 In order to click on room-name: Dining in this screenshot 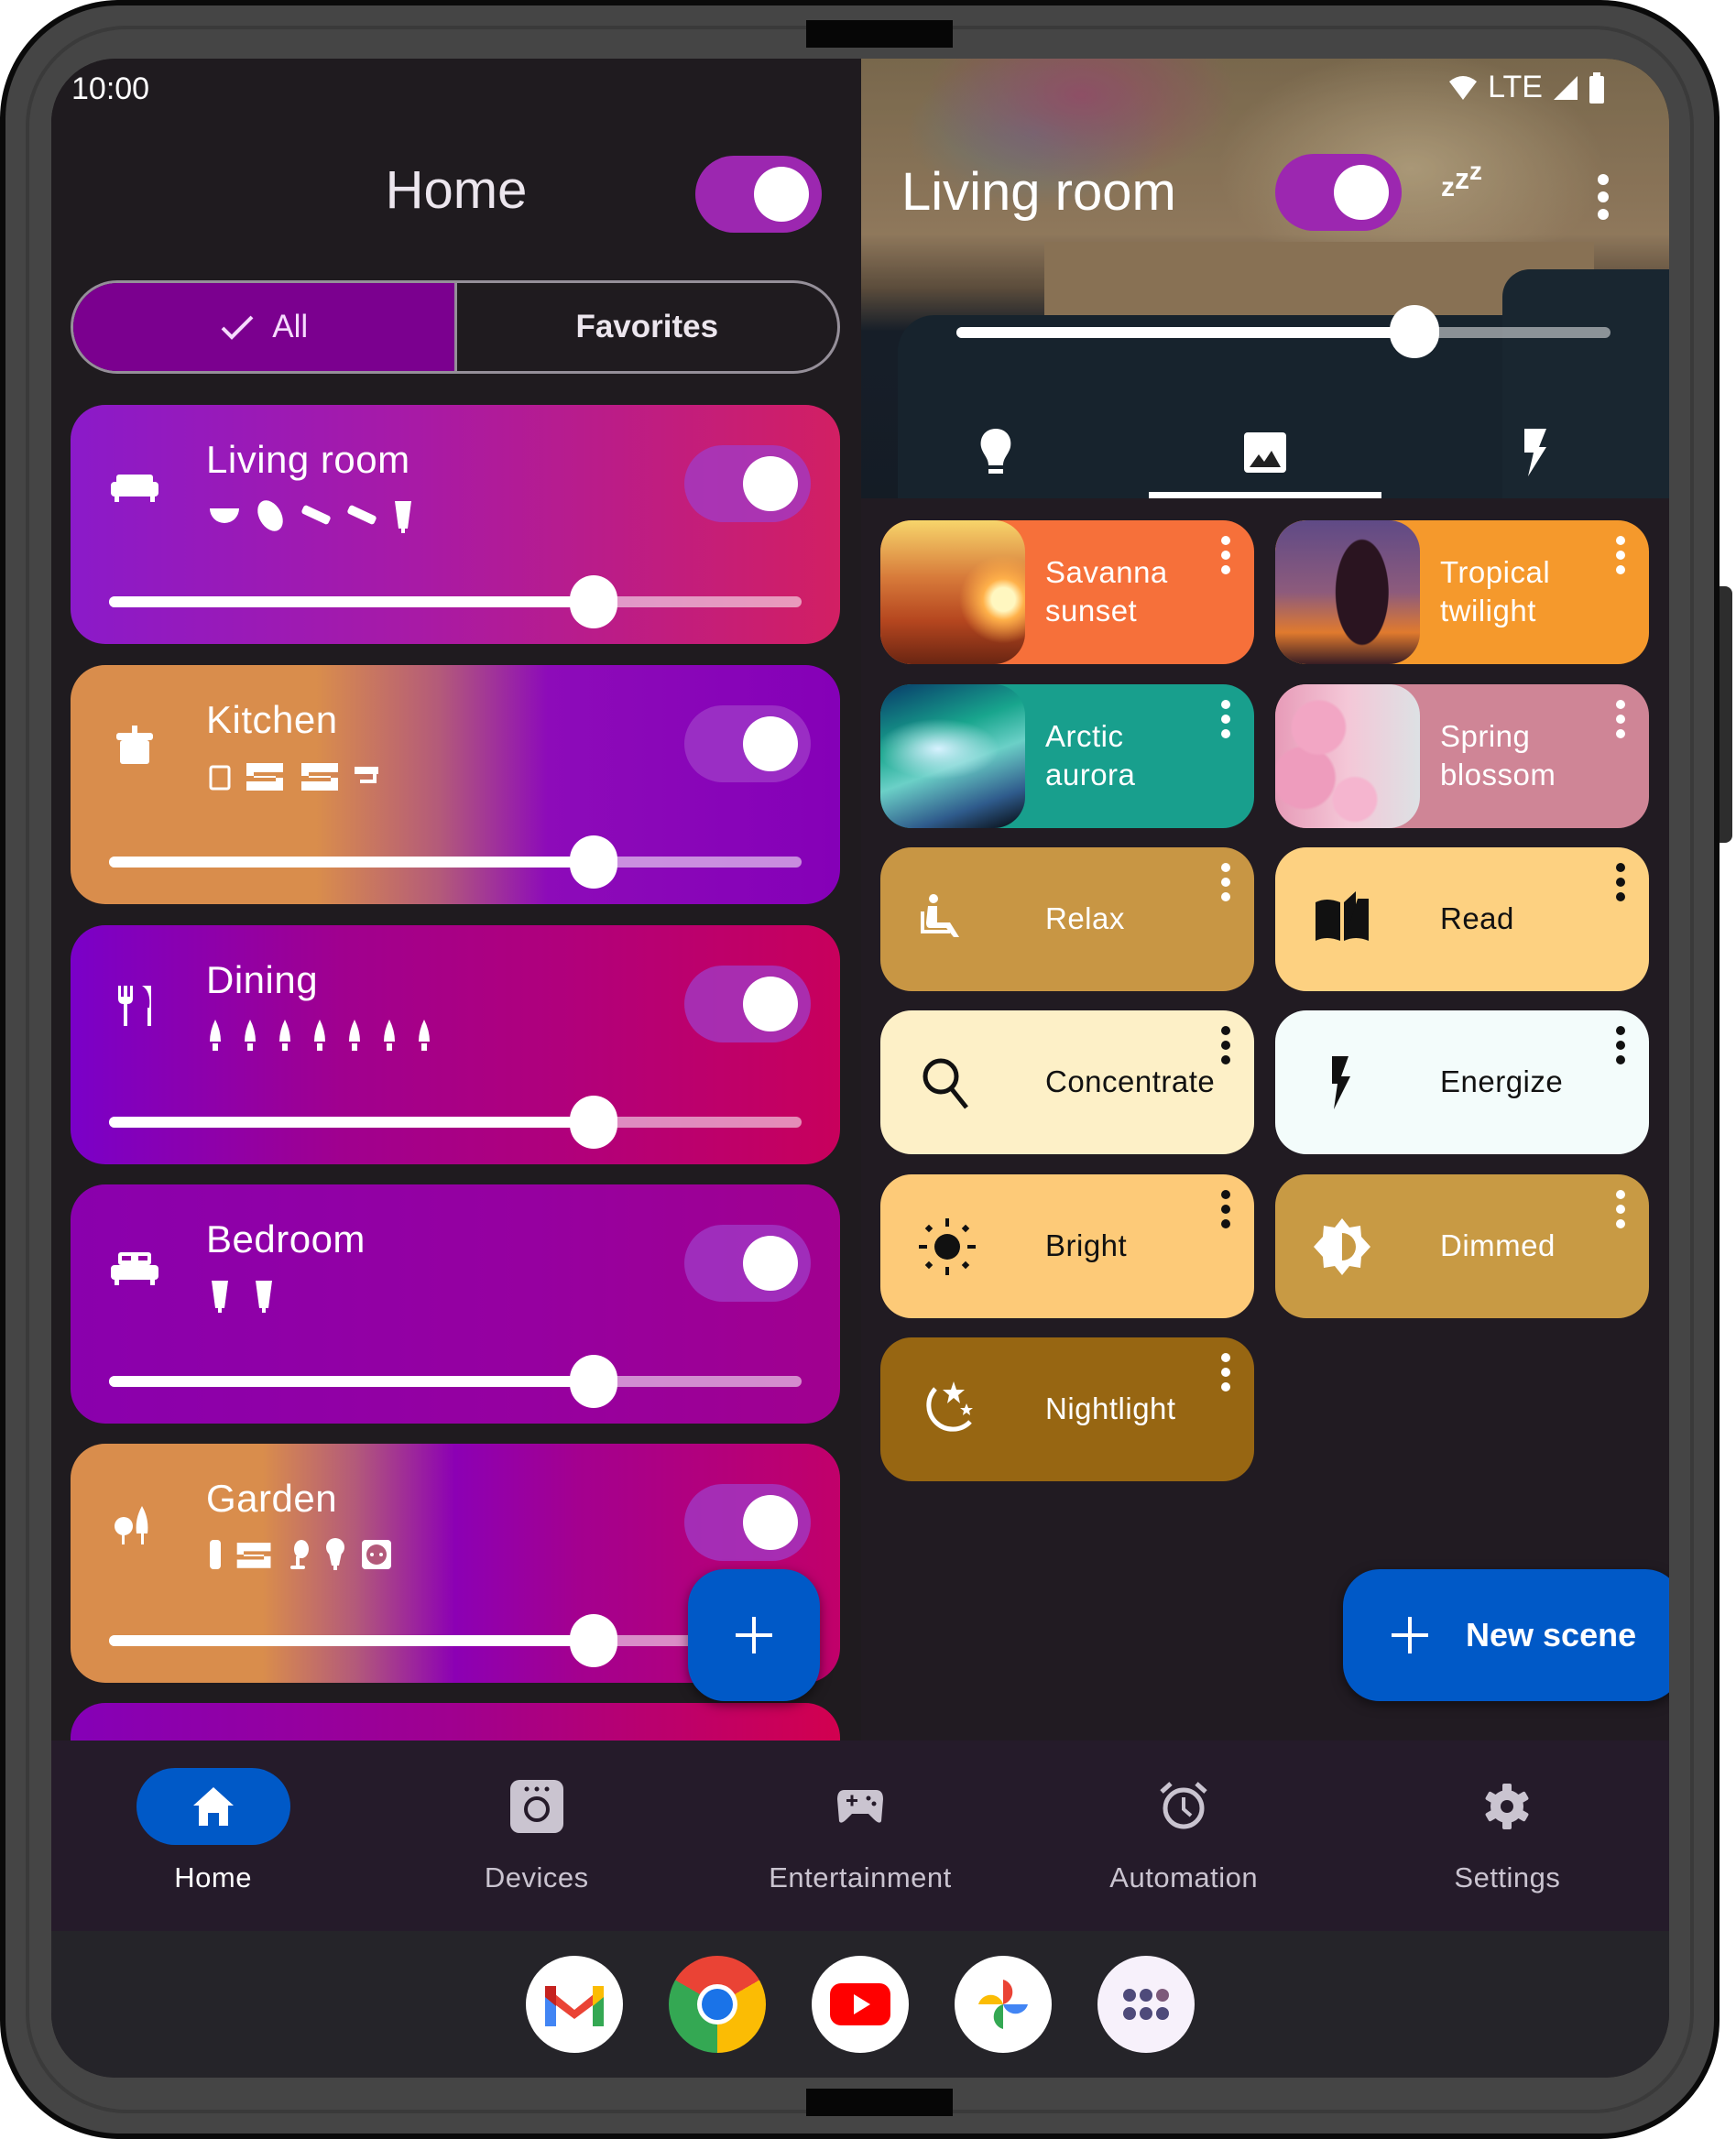, I will do `click(262, 979)`.